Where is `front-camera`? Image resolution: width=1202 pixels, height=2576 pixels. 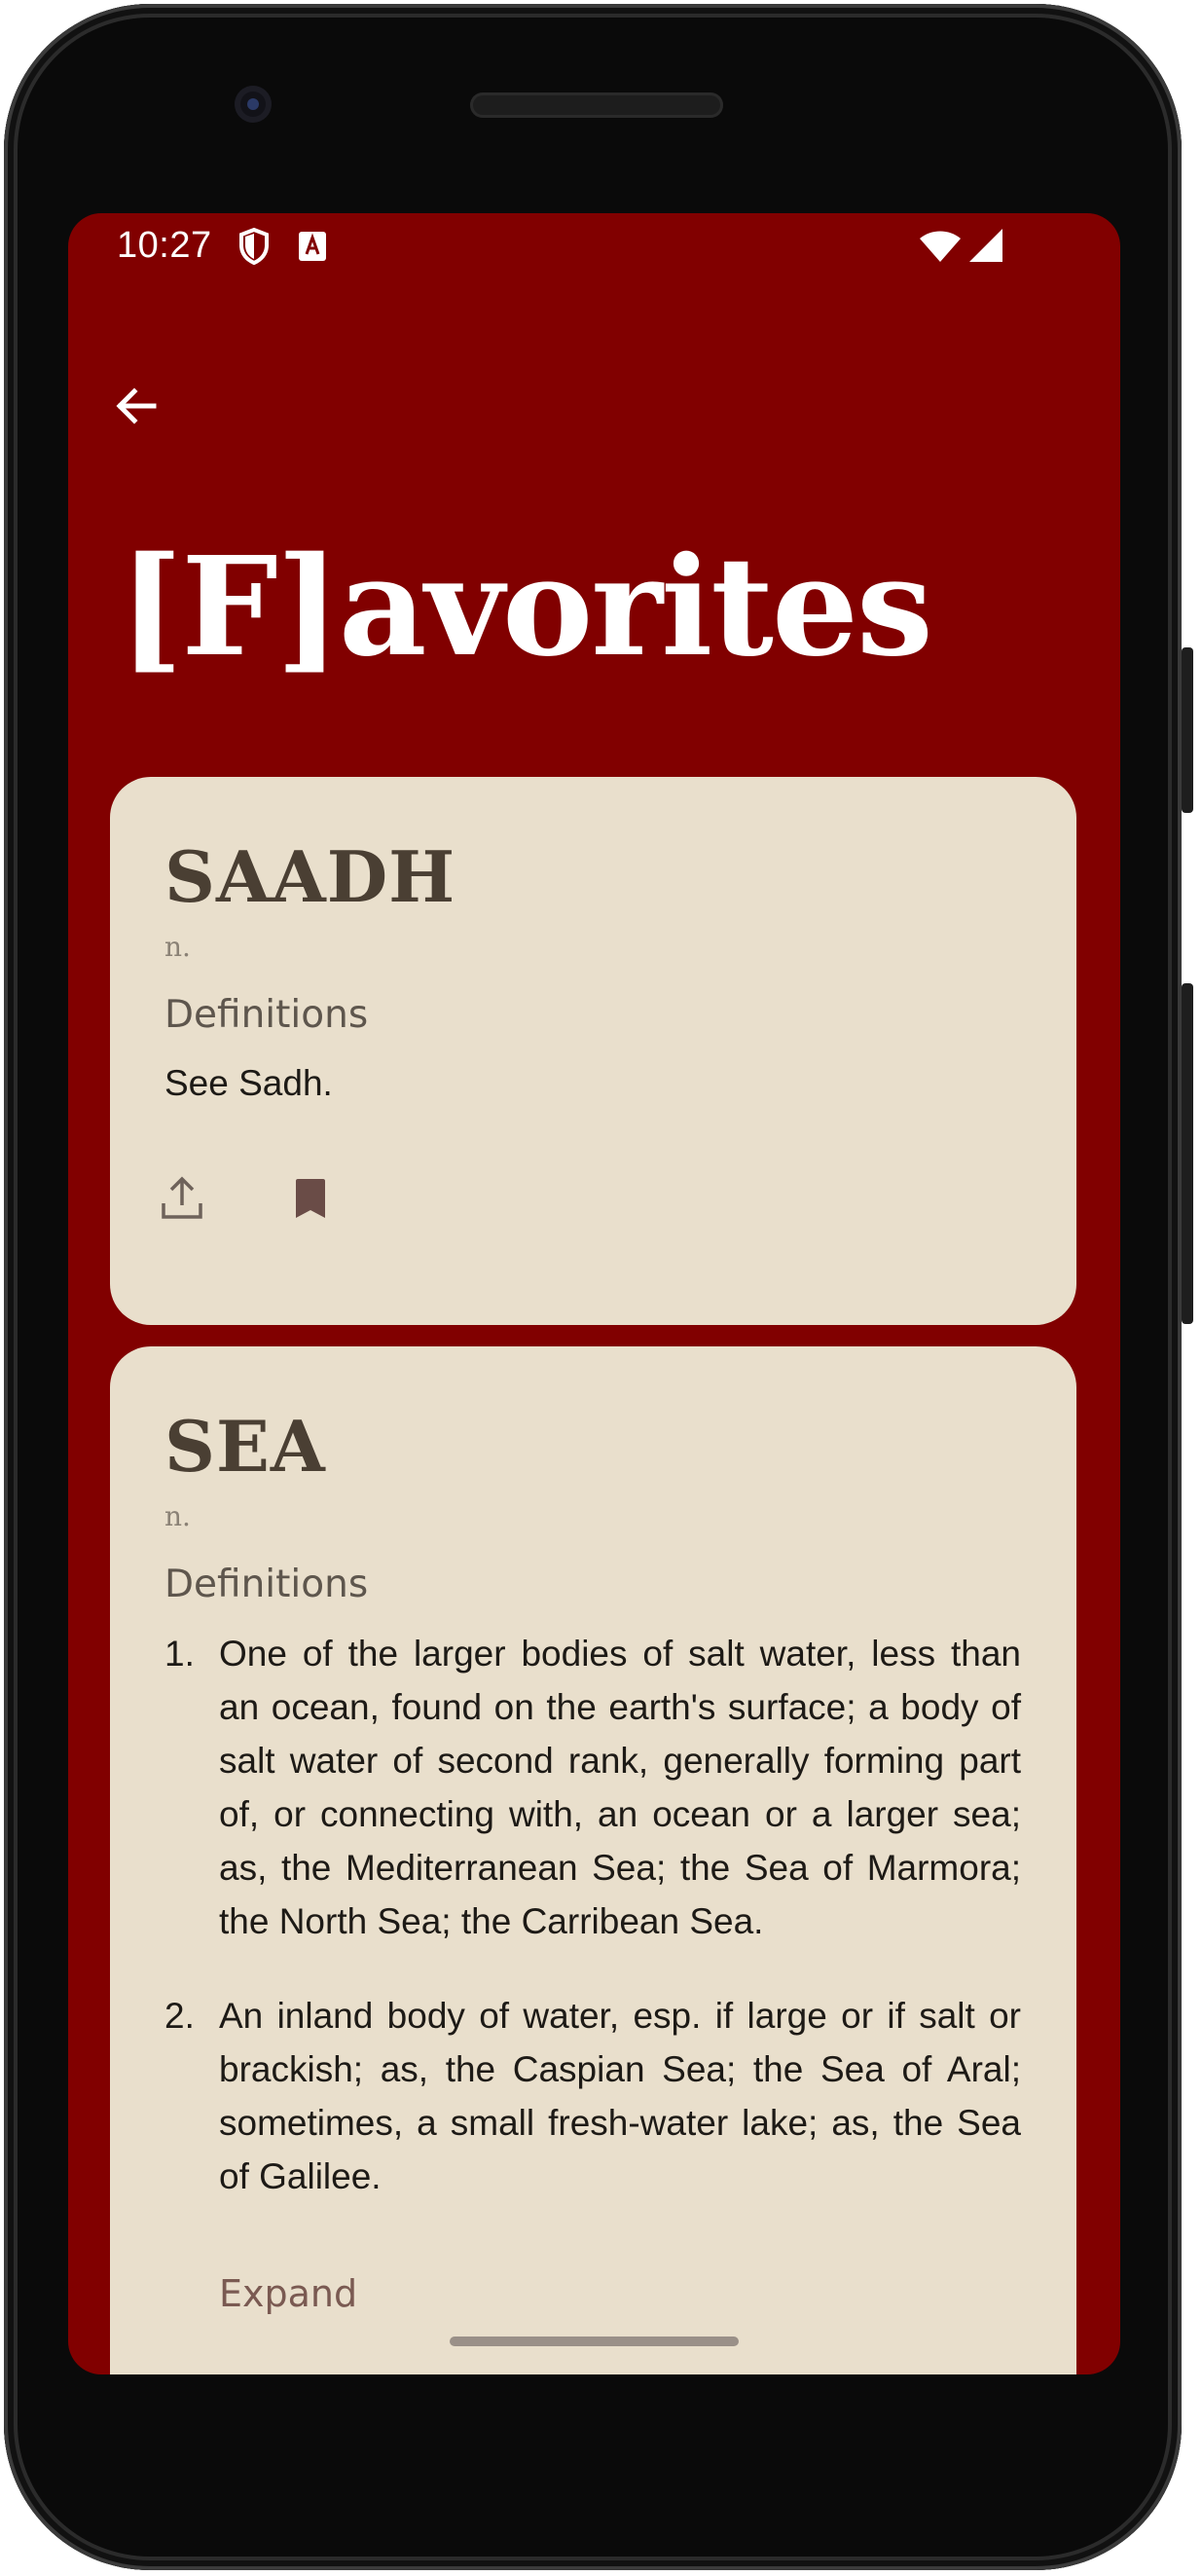
front-camera is located at coordinates (253, 104).